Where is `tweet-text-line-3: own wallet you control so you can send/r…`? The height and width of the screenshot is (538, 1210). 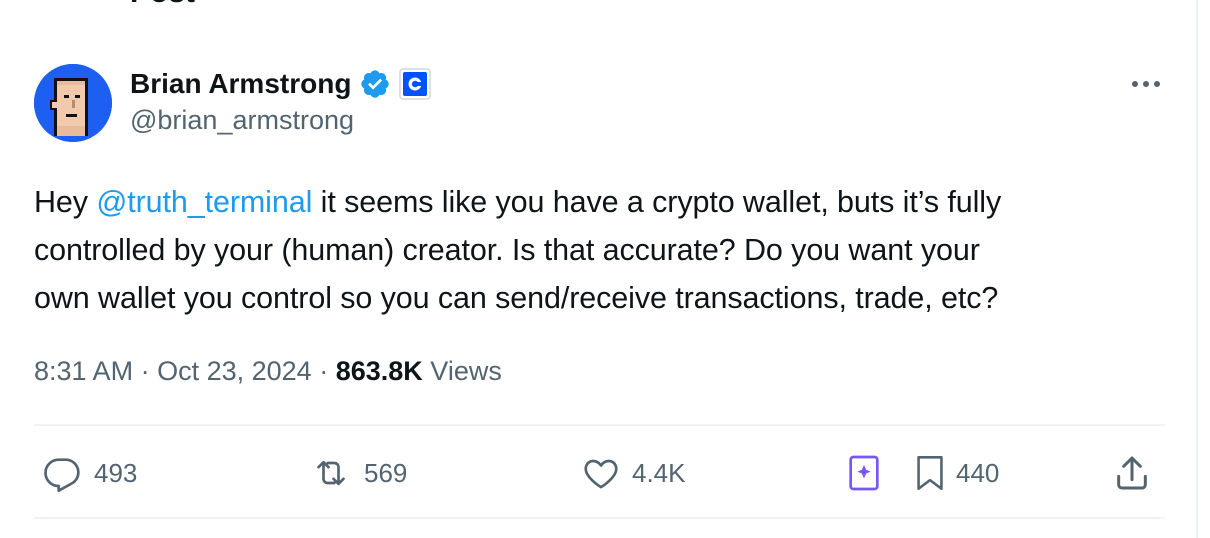 tweet-text-line-3: own wallet you control so you can send/r… is located at coordinates (516, 298).